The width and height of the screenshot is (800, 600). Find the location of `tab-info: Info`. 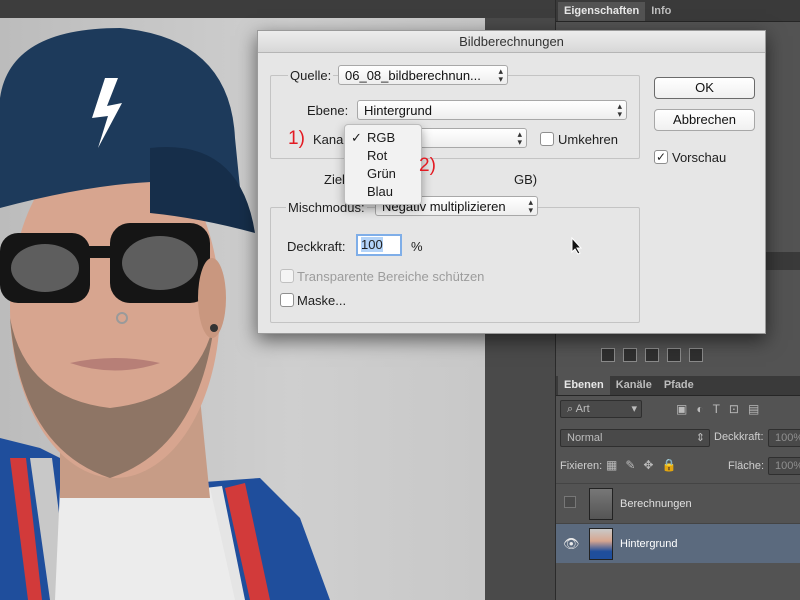

tab-info: Info is located at coordinates (661, 11).